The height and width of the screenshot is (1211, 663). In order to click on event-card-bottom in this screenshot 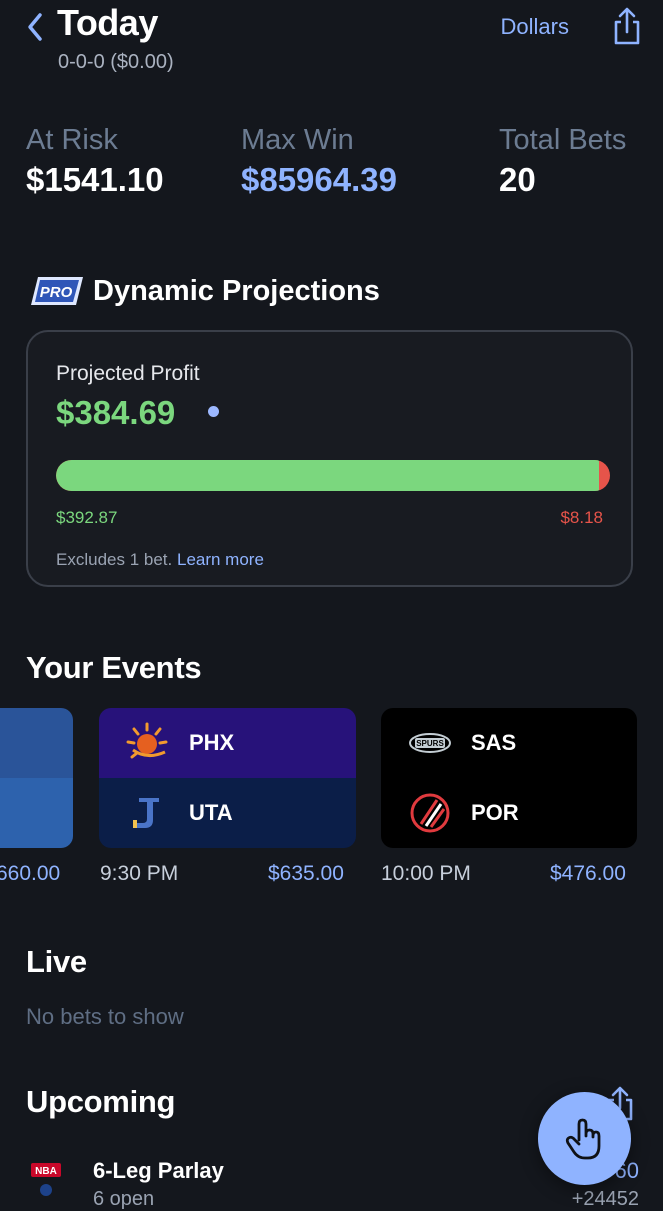, I will do `click(36, 813)`.